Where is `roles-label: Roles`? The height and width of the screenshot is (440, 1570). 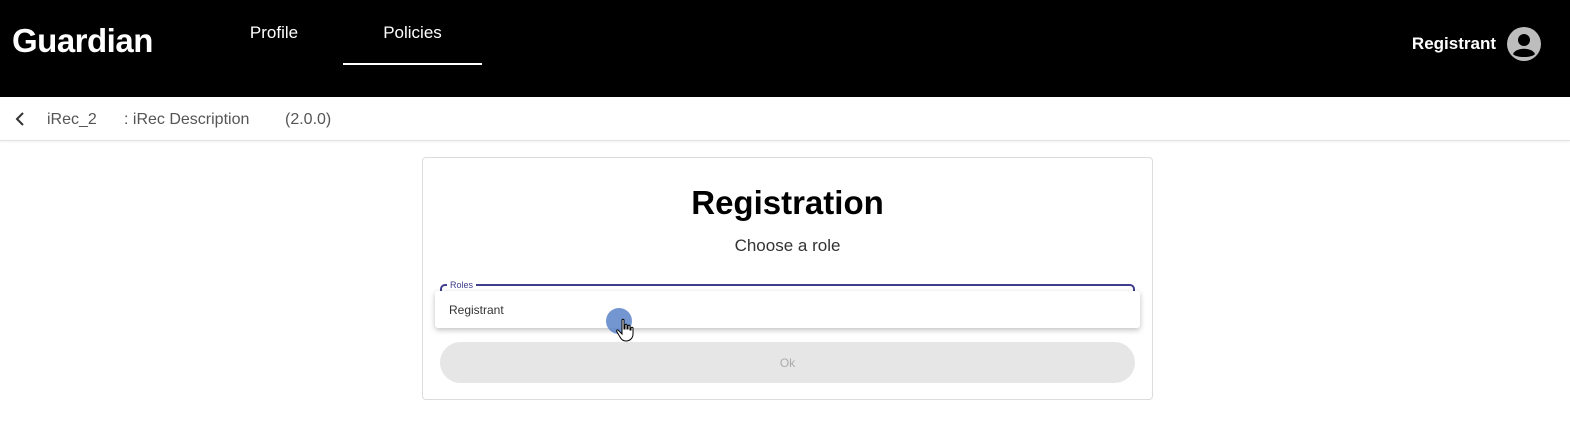
roles-label: Roles is located at coordinates (462, 285).